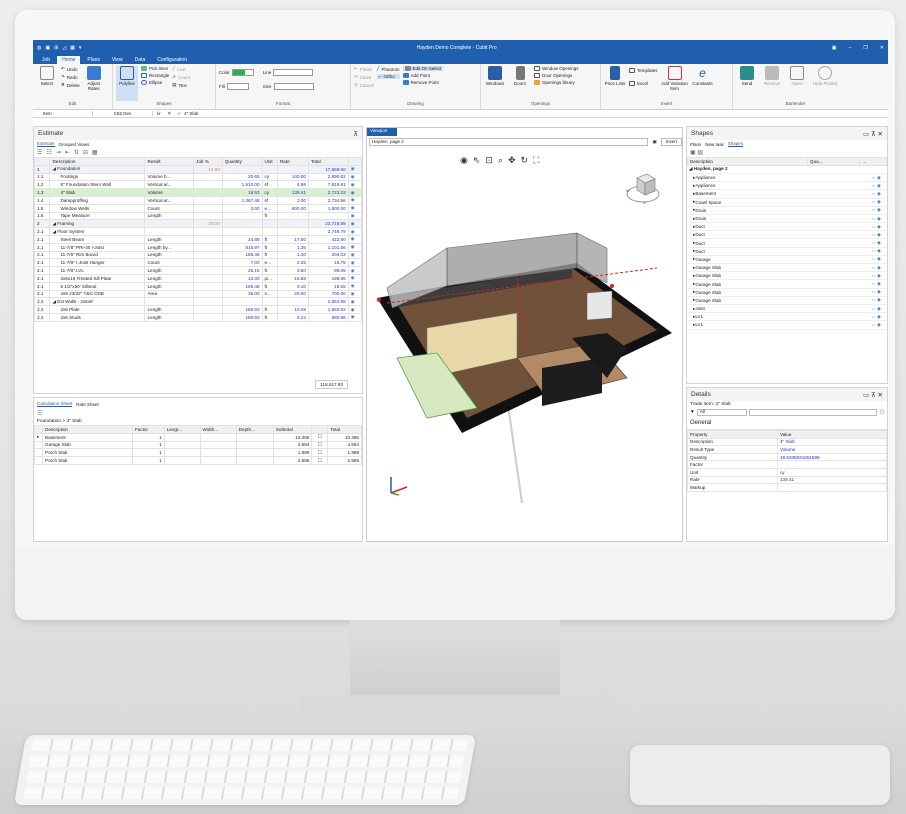  I want to click on constants-button: e Constants, so click(703, 83).